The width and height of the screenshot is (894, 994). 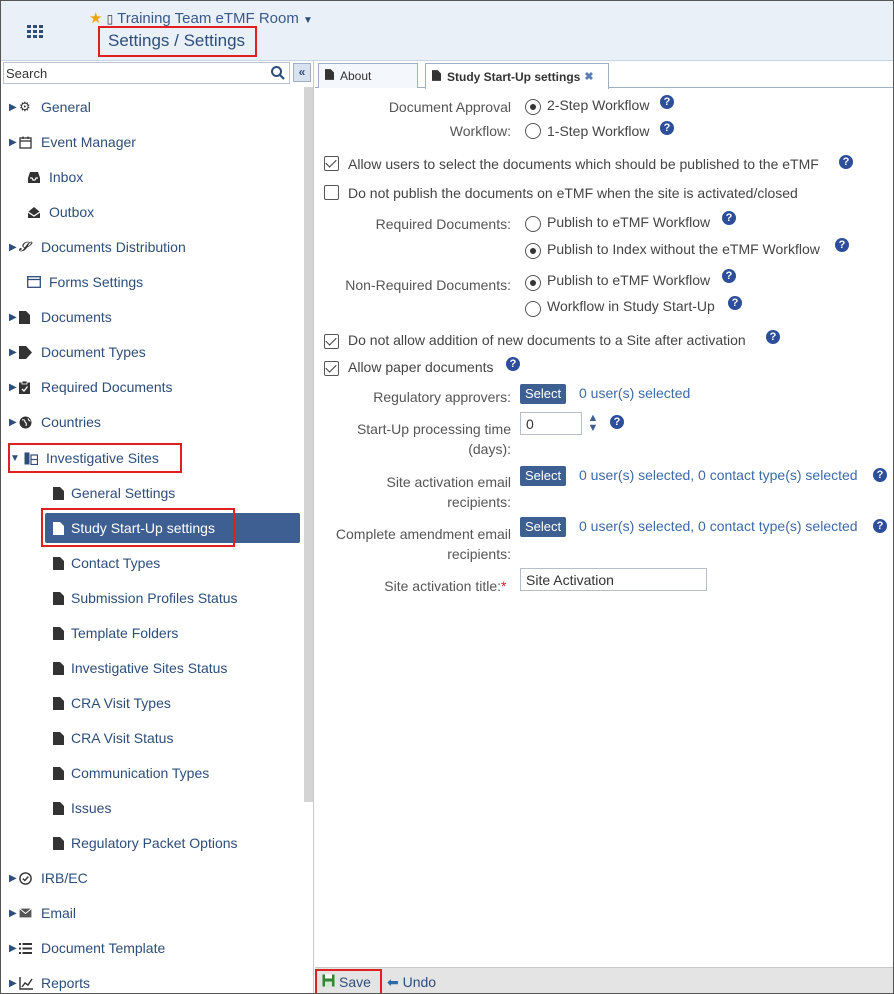 I want to click on sidebar-subitem-cra-visit-status: CRA Visit Status, so click(x=151, y=738).